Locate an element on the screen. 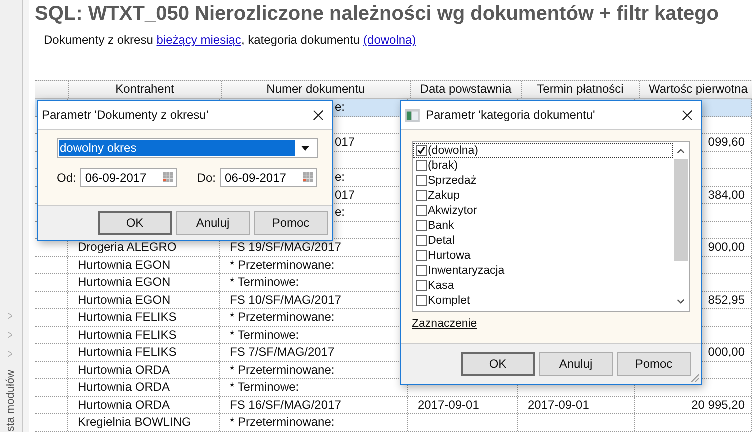  category-link: (dowolna) is located at coordinates (390, 40).